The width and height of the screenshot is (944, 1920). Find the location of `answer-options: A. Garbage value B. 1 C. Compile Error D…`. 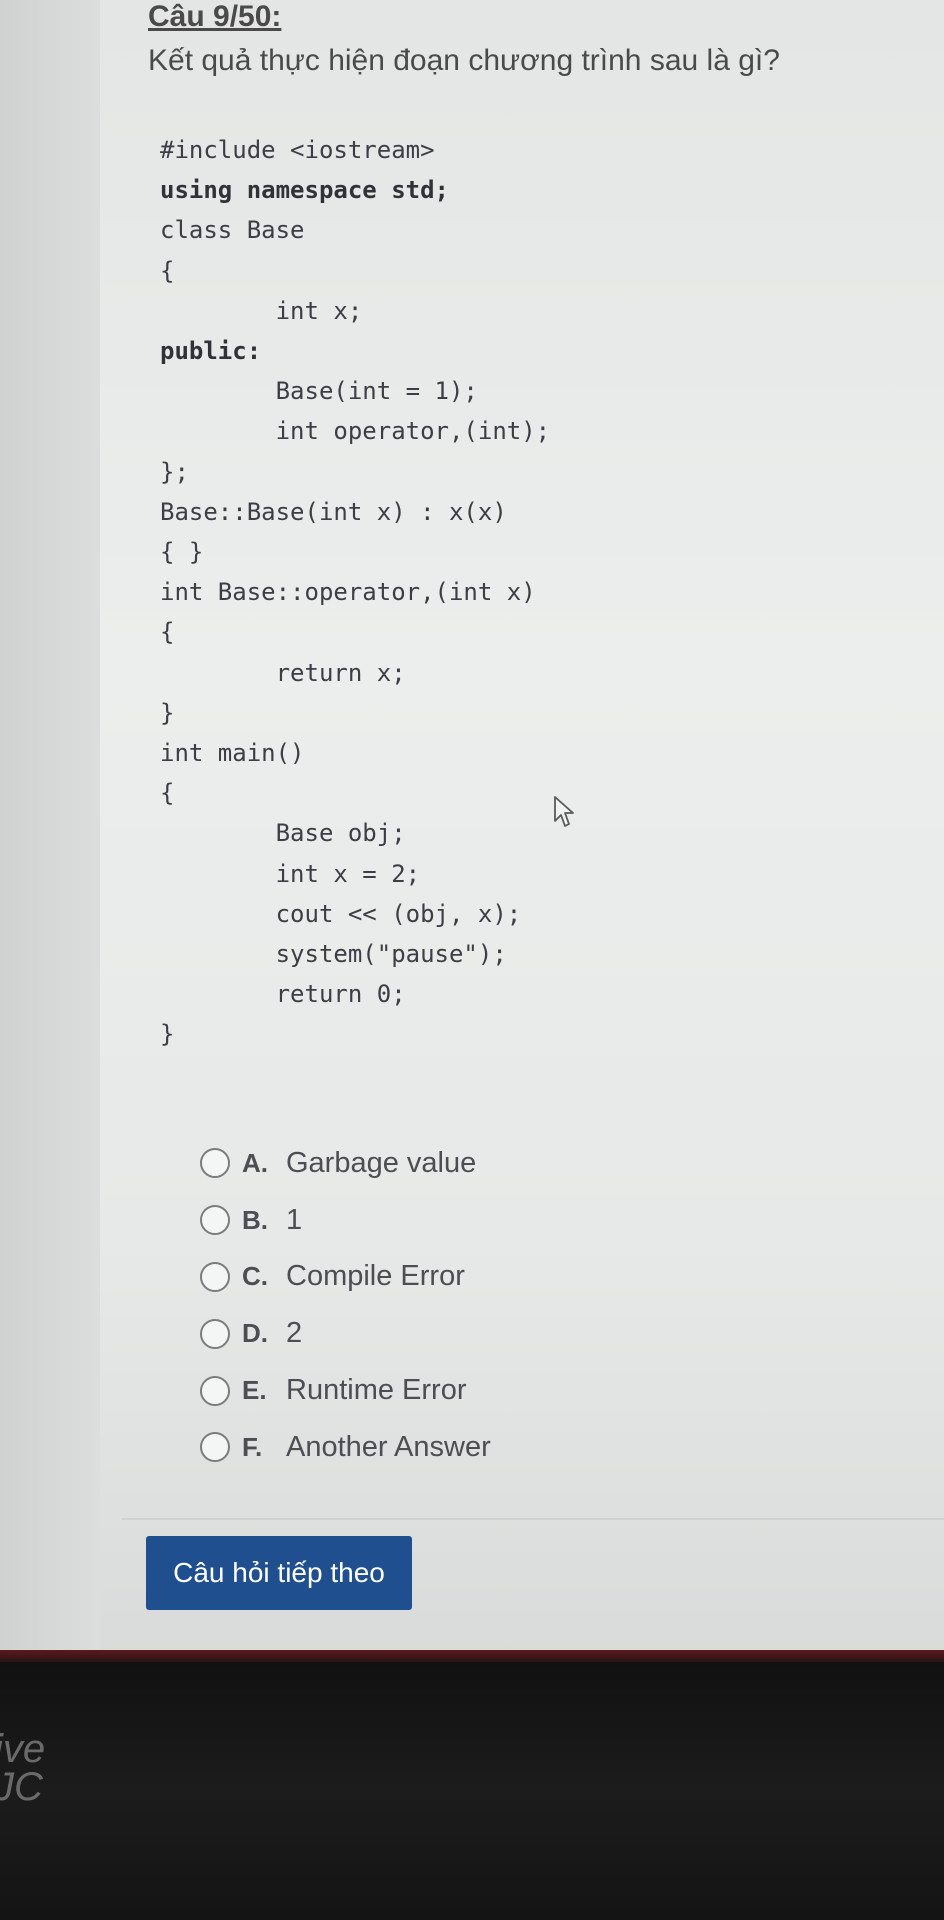

answer-options: A. Garbage value B. 1 C. Compile Error D… is located at coordinates (345, 1305).